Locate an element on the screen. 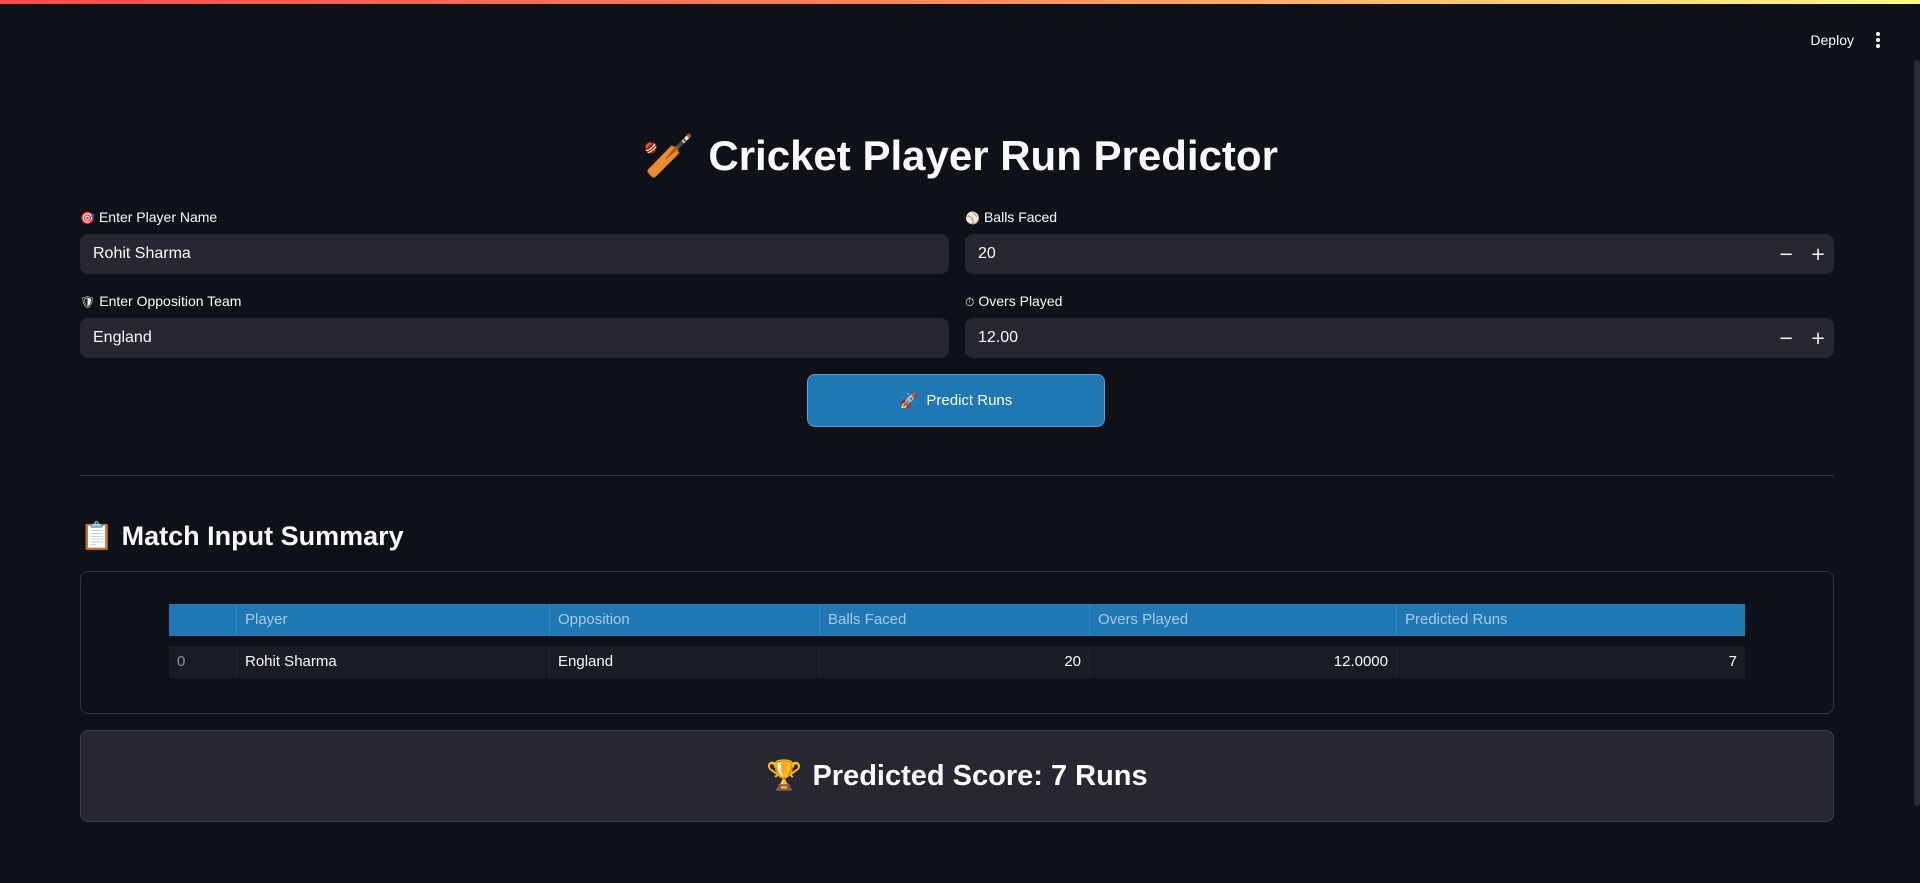 The image size is (1920, 883). opposition-team-input-box is located at coordinates (514, 338).